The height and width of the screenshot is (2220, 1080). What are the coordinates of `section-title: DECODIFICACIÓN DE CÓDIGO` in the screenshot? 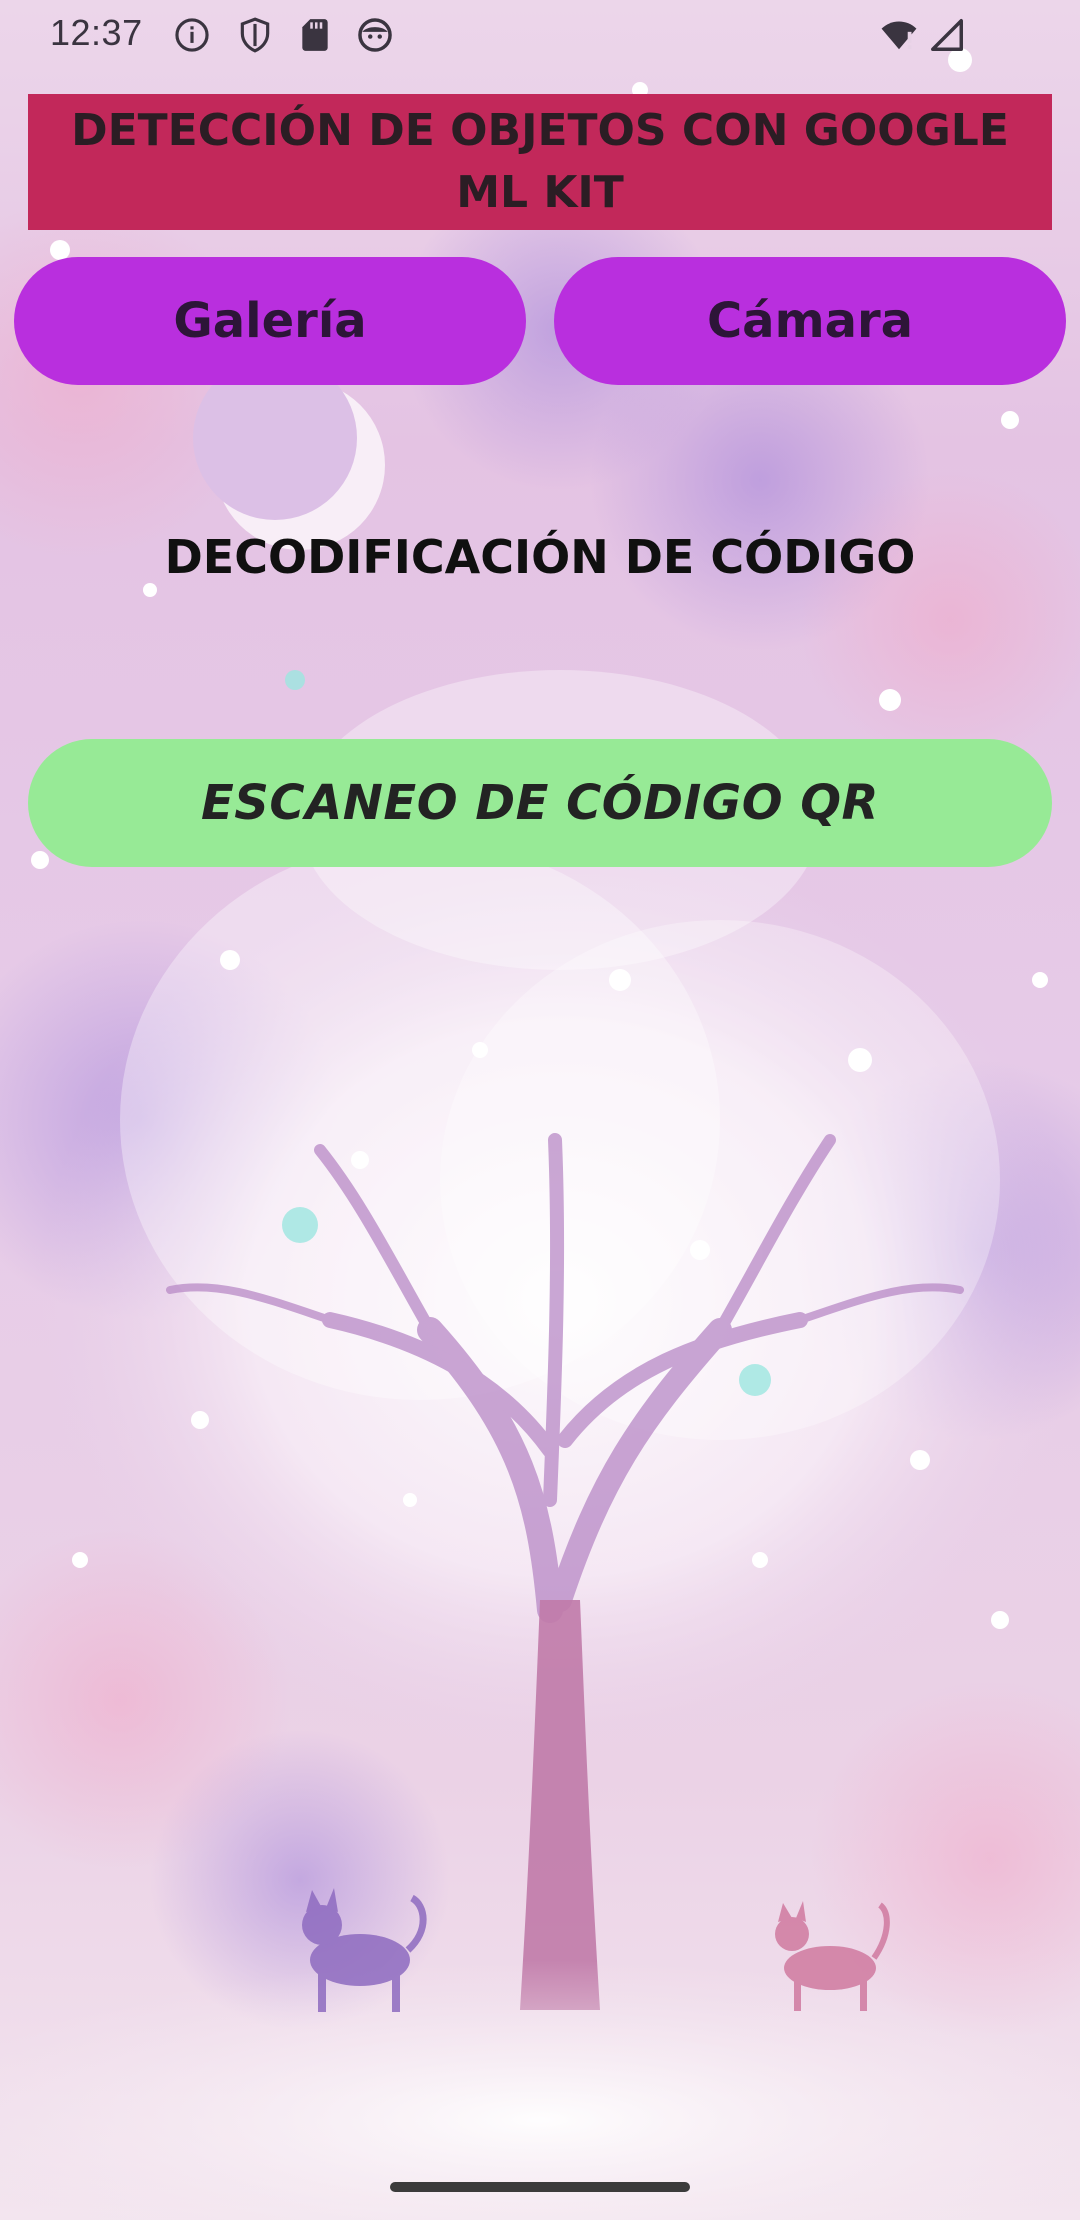 It's located at (540, 557).